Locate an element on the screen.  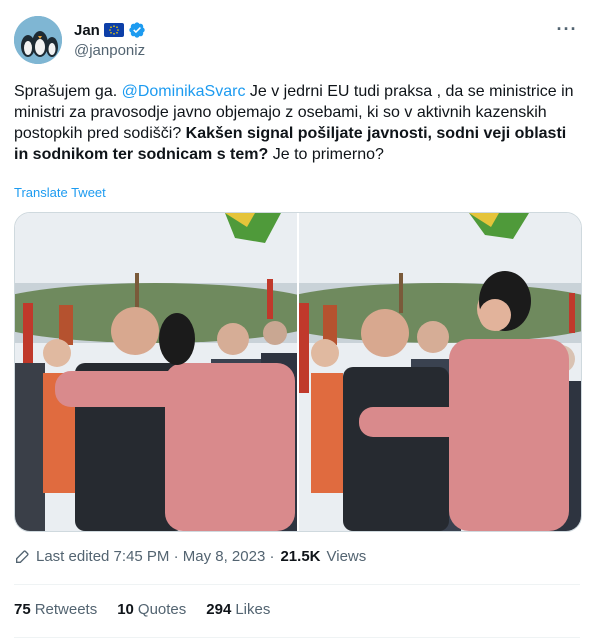
verified-badge-icon is located at coordinates (137, 30).